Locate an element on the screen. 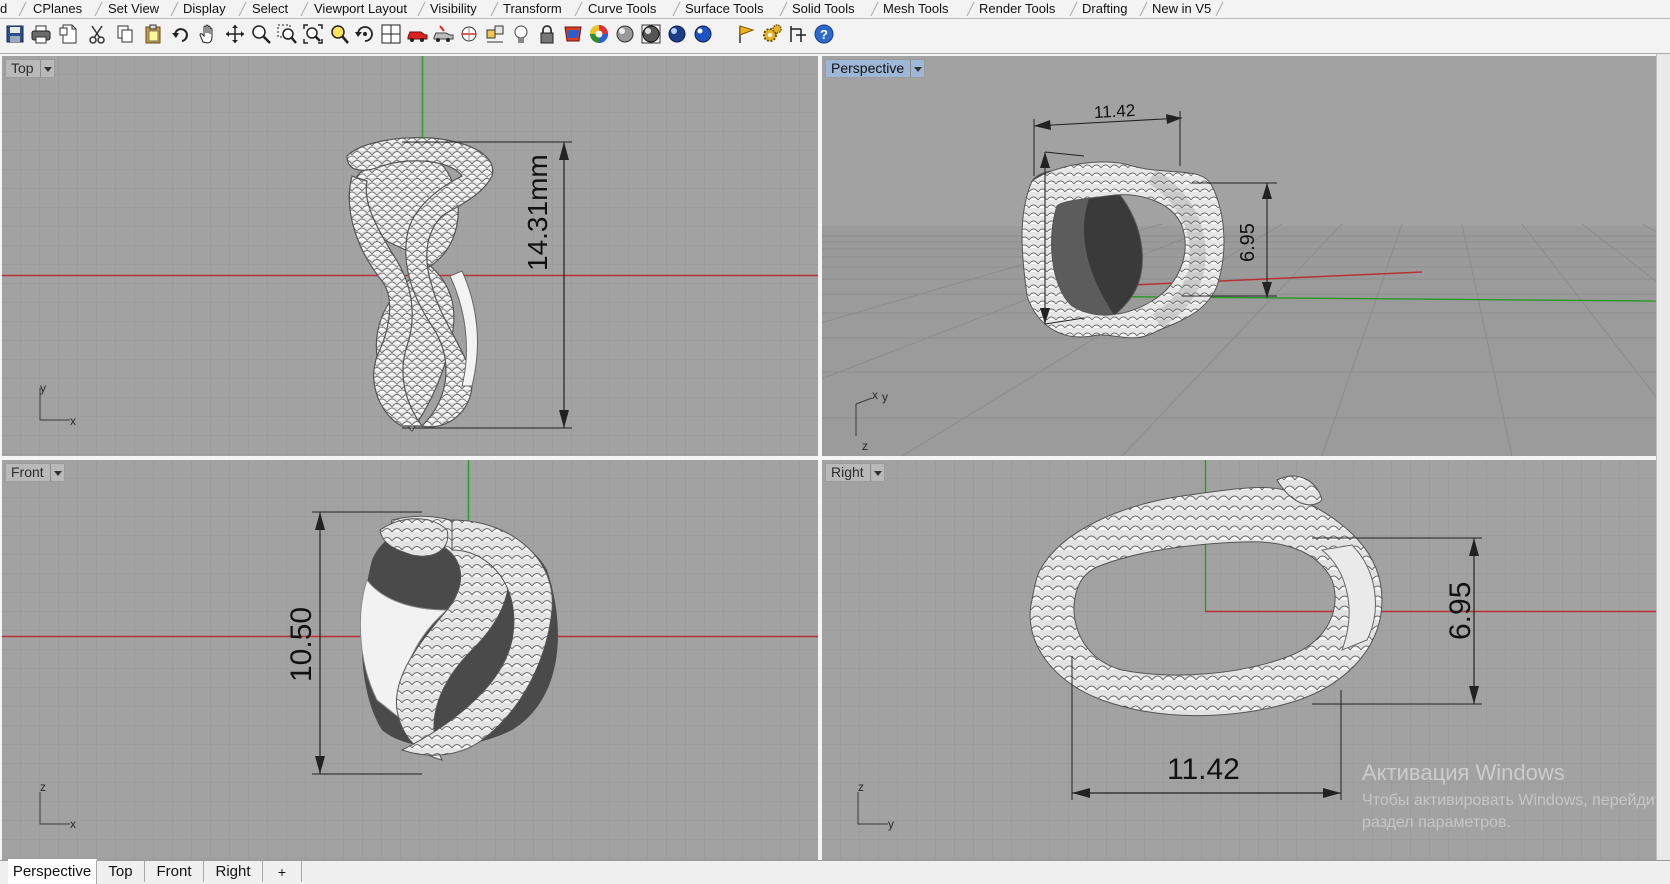 Image resolution: width=1670 pixels, height=884 pixels. menu-tab-curve-tools: Curve Tools is located at coordinates (622, 8).